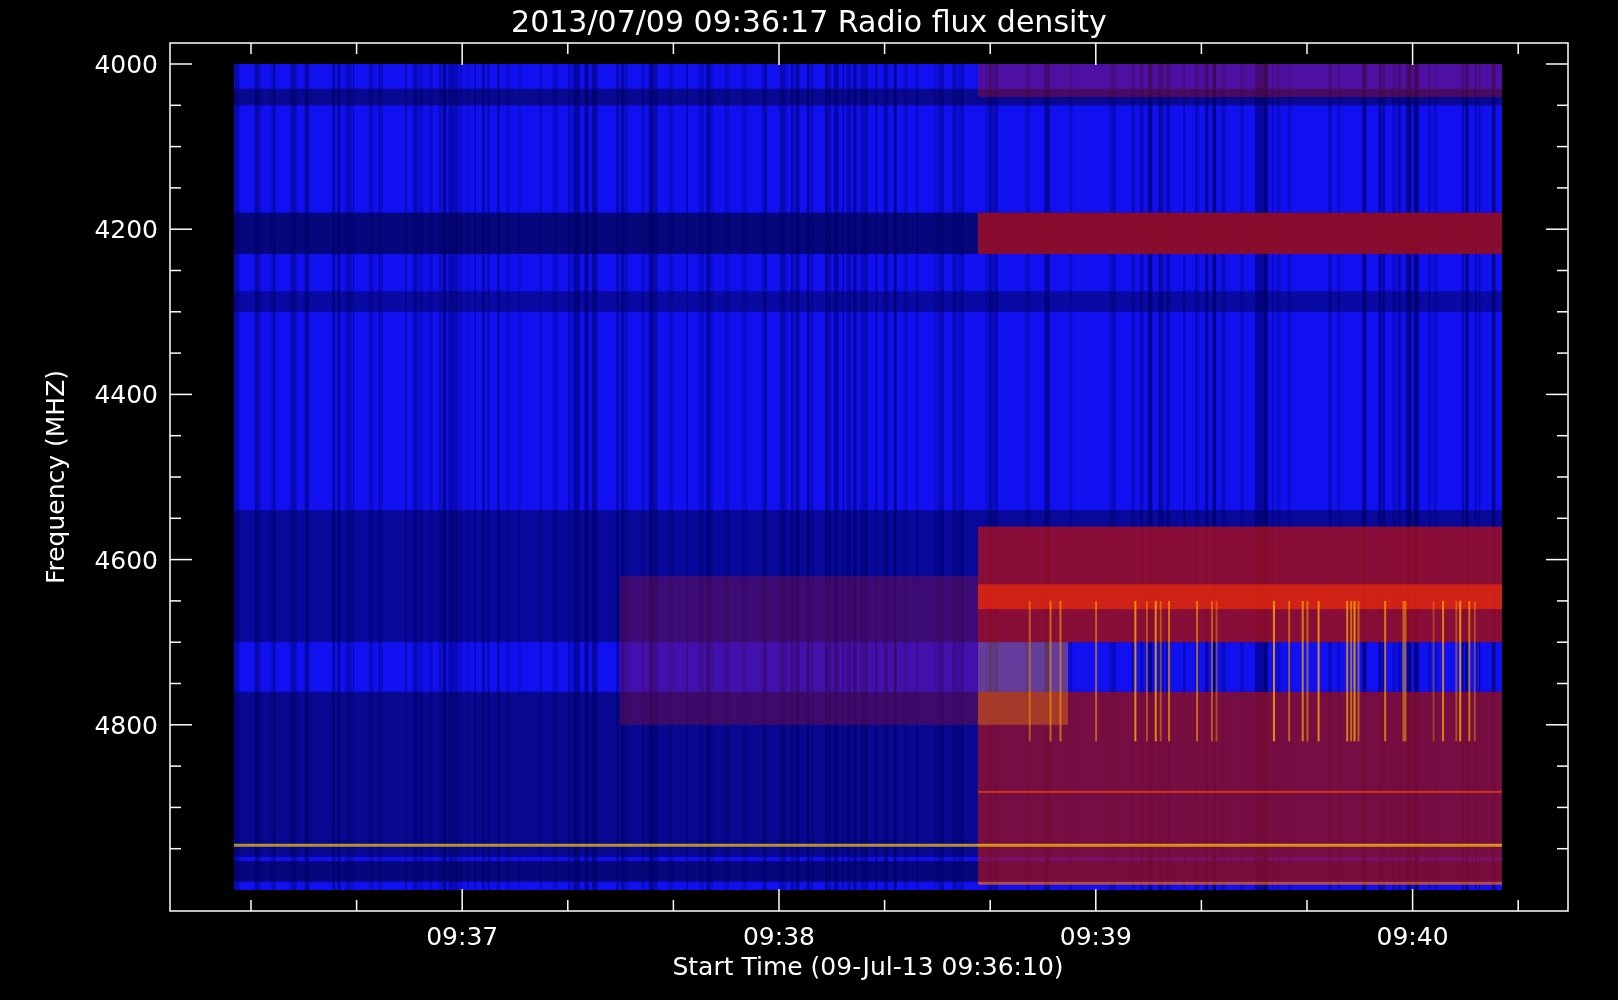 Image resolution: width=1618 pixels, height=1000 pixels. What do you see at coordinates (126, 64) in the screenshot?
I see `y-tick-label: 4000` at bounding box center [126, 64].